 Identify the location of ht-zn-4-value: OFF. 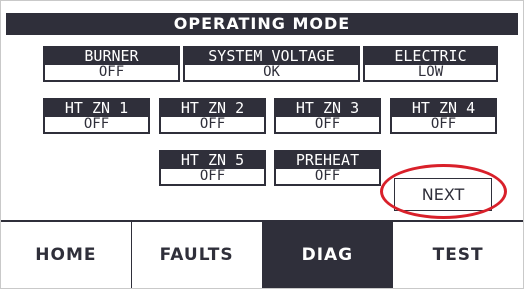
(443, 124).